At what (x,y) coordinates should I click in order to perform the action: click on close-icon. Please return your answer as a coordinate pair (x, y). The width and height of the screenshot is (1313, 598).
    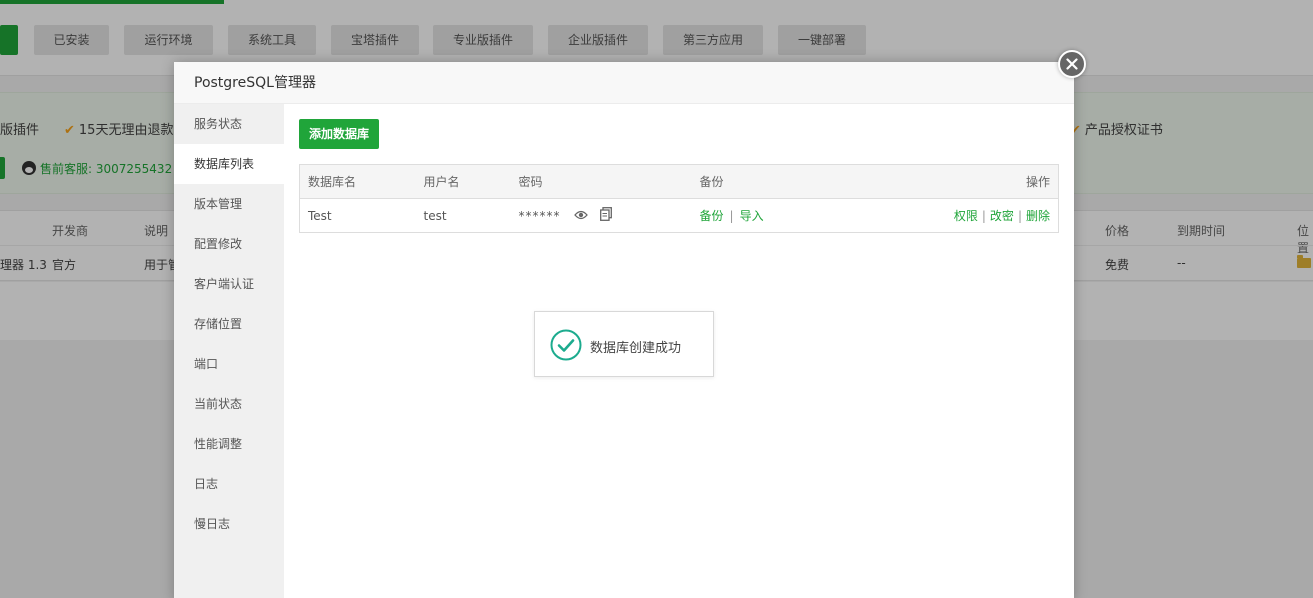
    Looking at the image, I should click on (1072, 64).